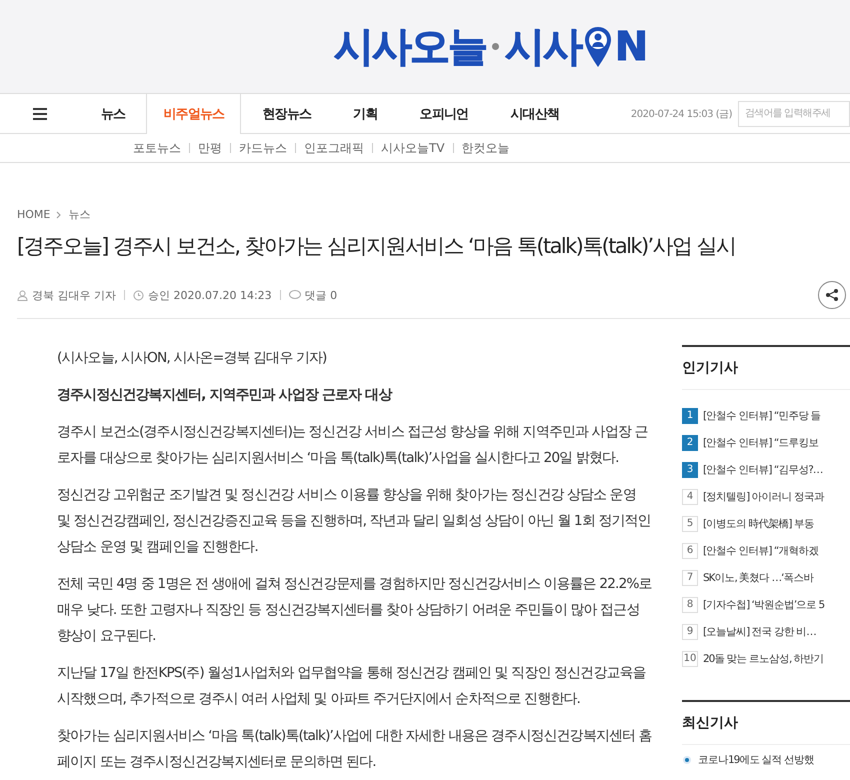 The width and height of the screenshot is (850, 780). I want to click on subnav-link: 만평, so click(210, 148).